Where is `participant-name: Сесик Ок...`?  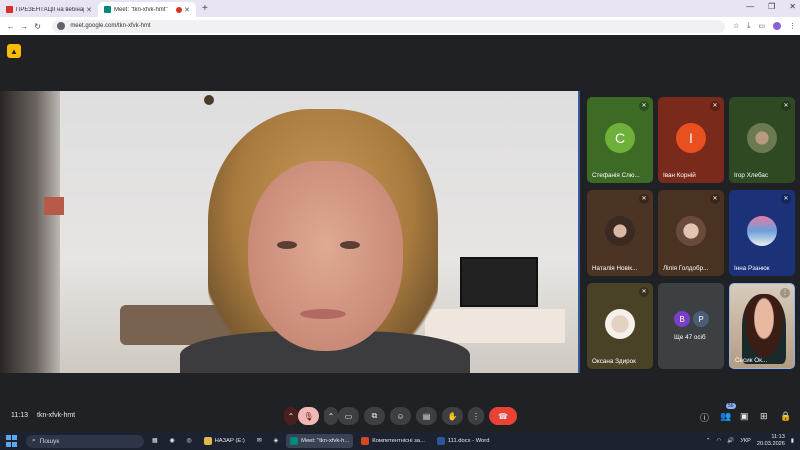
participant-name: Сесик Ок... is located at coordinates (751, 360).